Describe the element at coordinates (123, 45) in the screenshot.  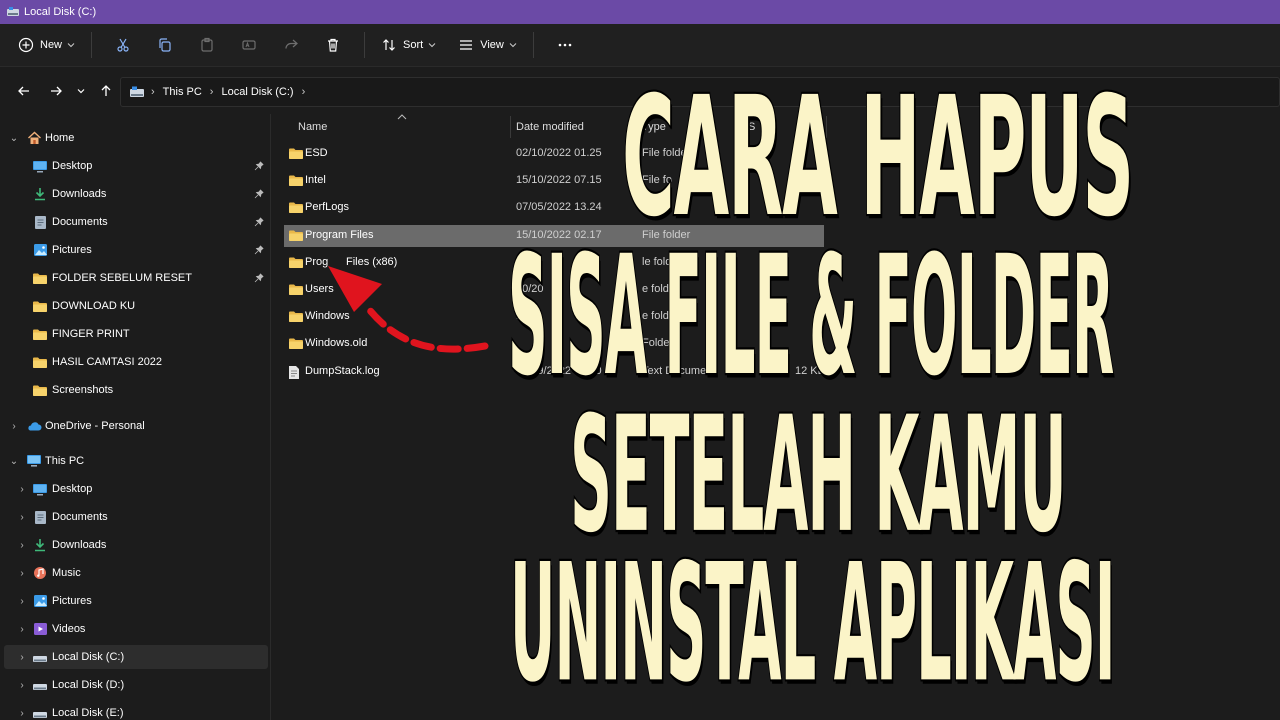
I see `cut-button` at that location.